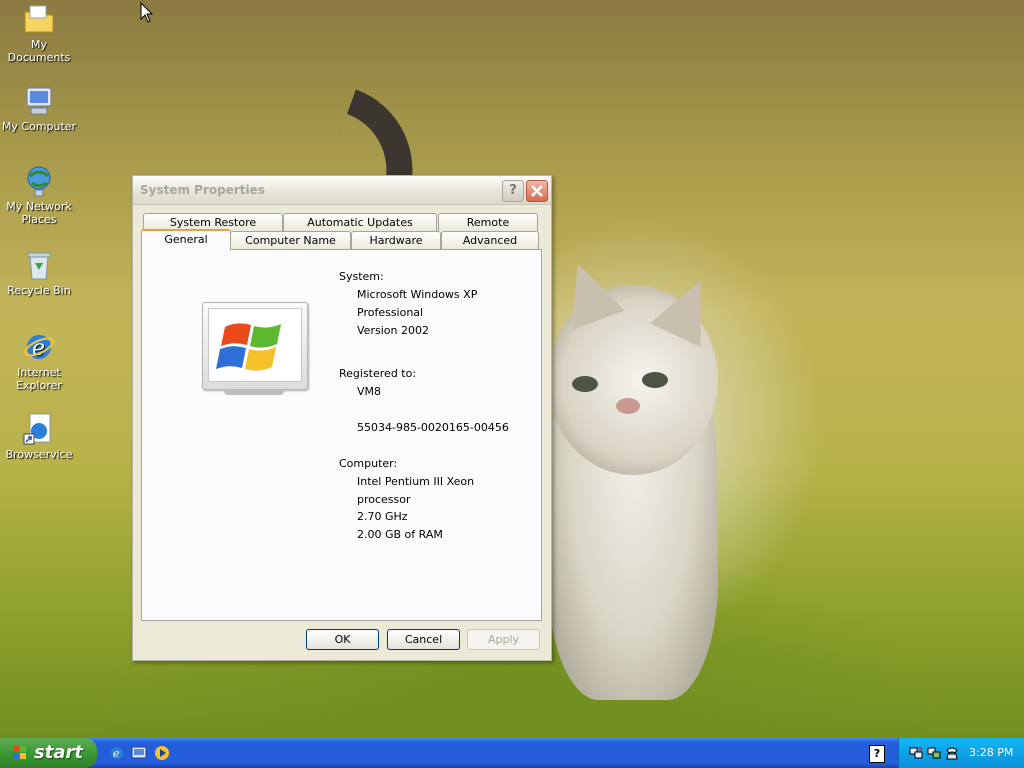 Image resolution: width=1024 pixels, height=768 pixels. I want to click on quick-launch-show-desktop-icon, so click(139, 753).